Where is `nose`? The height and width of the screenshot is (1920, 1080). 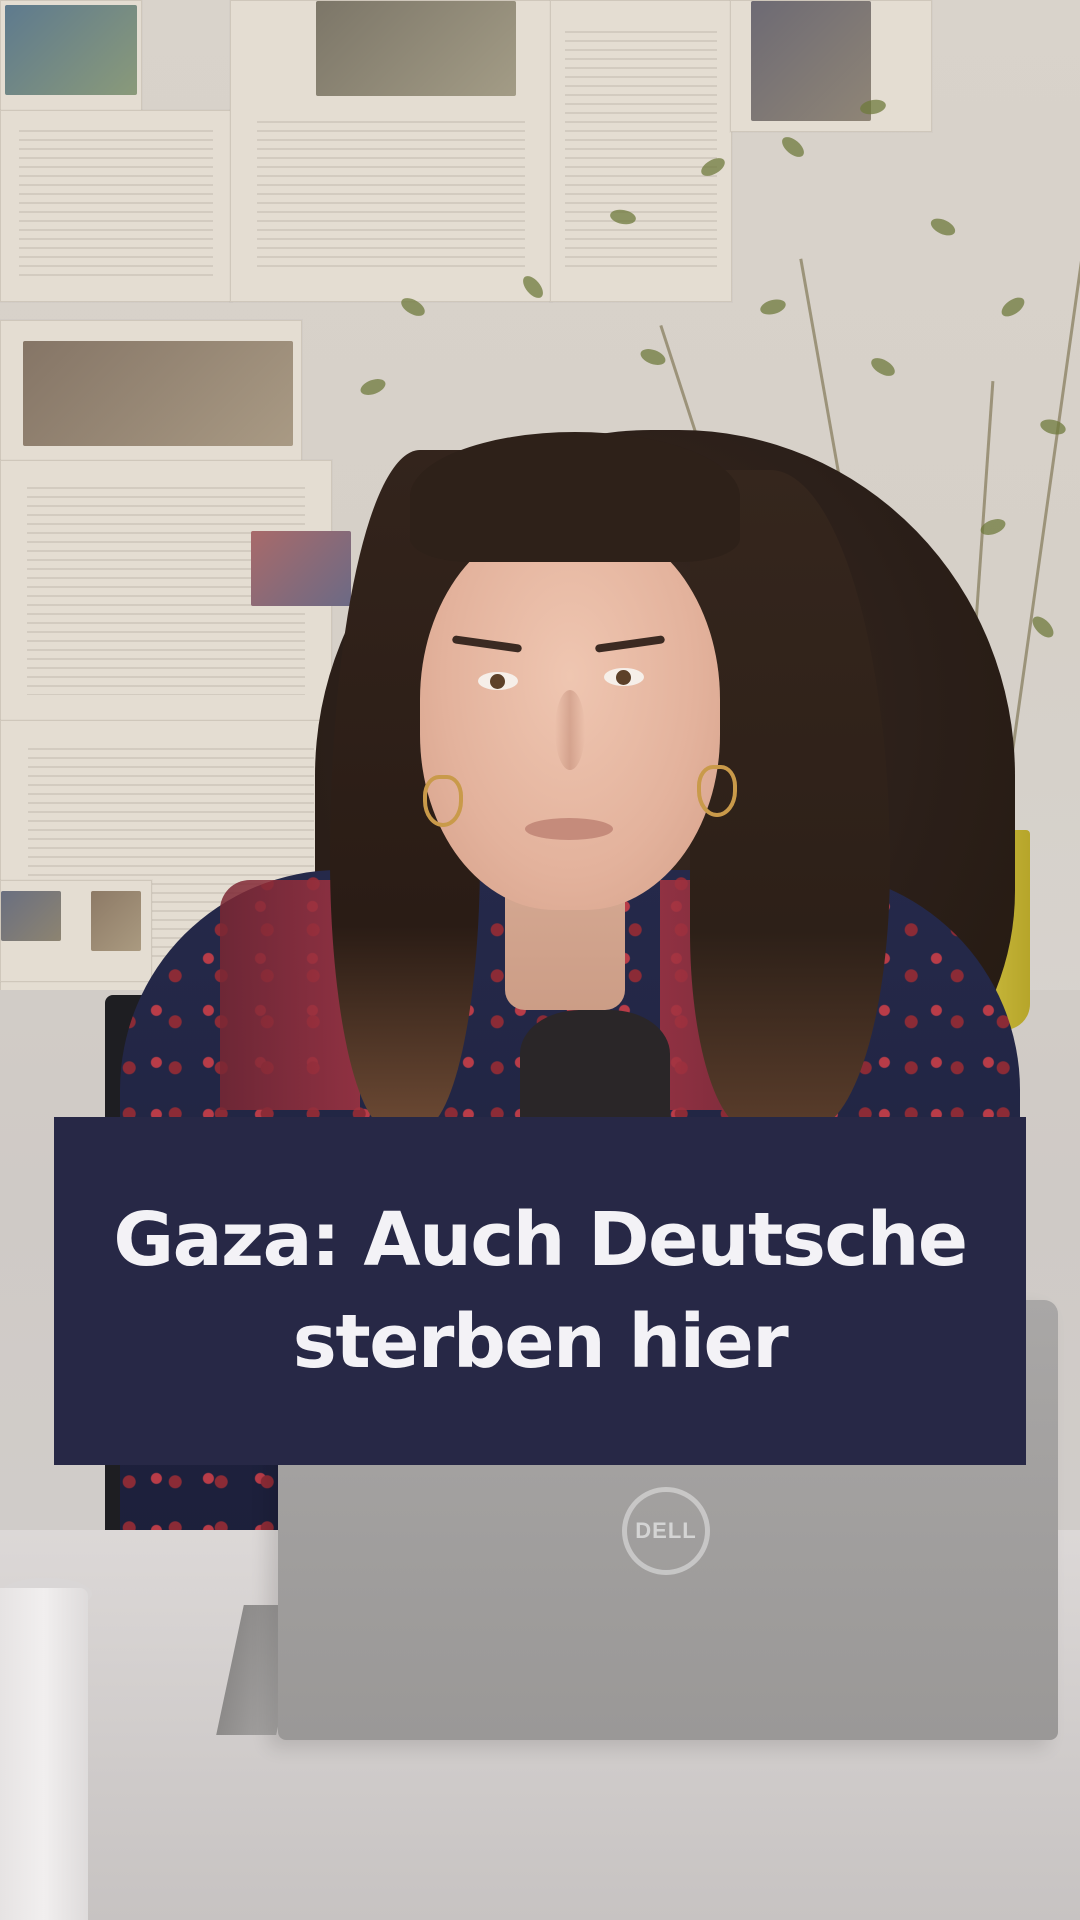 nose is located at coordinates (570, 730).